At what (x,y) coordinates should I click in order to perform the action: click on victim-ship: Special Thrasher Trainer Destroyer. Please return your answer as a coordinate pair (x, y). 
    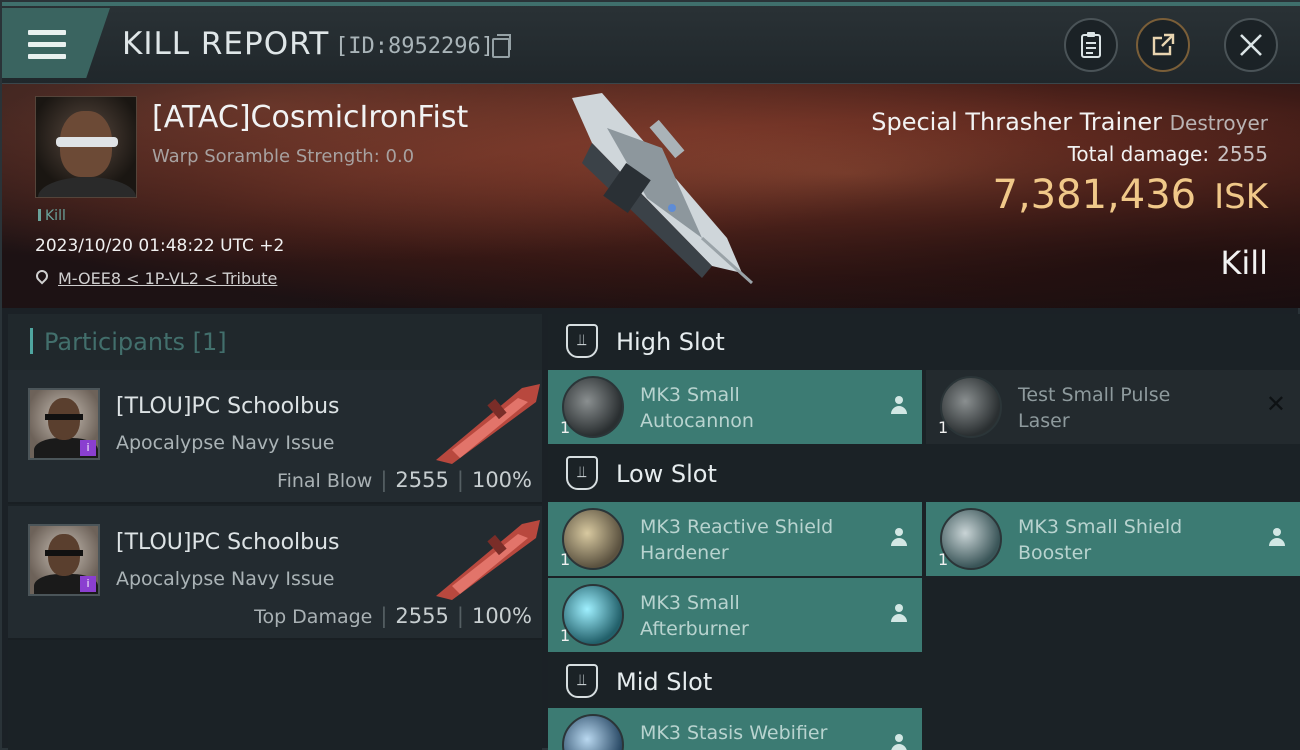
    Looking at the image, I should click on (1069, 122).